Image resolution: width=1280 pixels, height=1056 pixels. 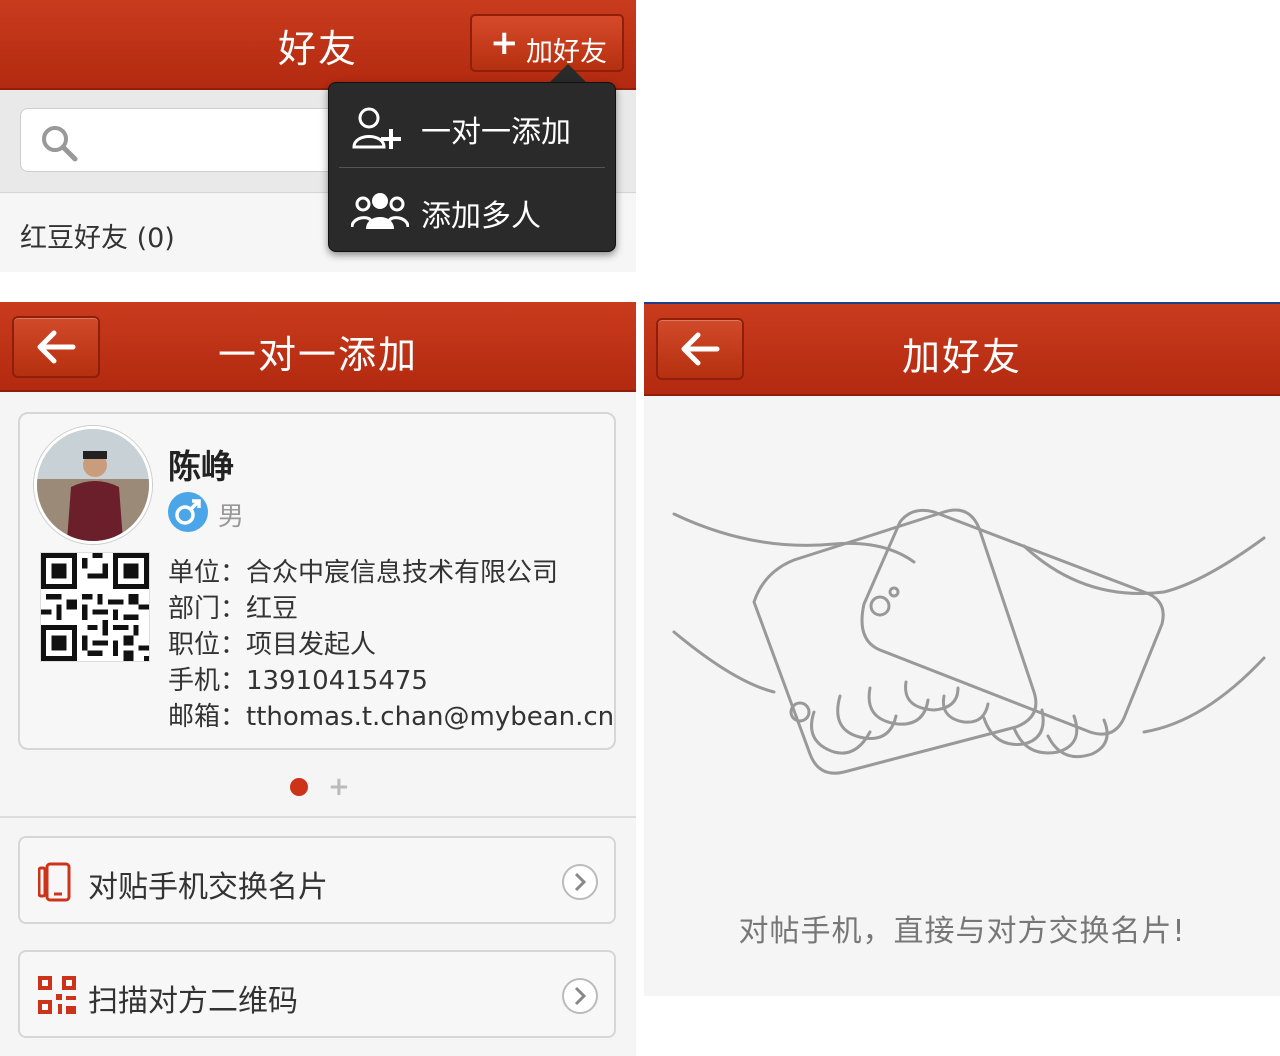 What do you see at coordinates (380, 211) in the screenshot?
I see `group-icon` at bounding box center [380, 211].